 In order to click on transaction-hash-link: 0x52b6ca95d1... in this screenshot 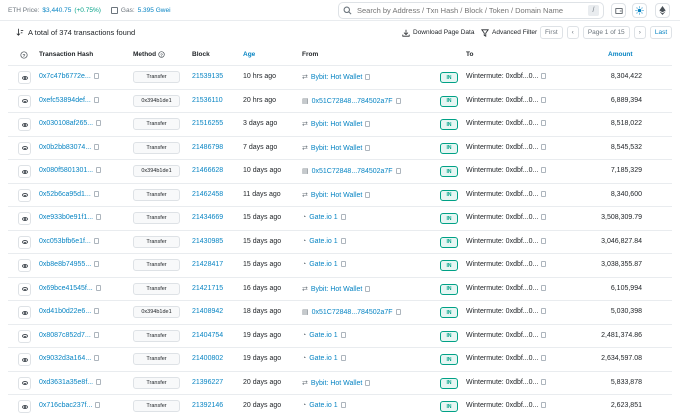, I will do `click(65, 194)`.